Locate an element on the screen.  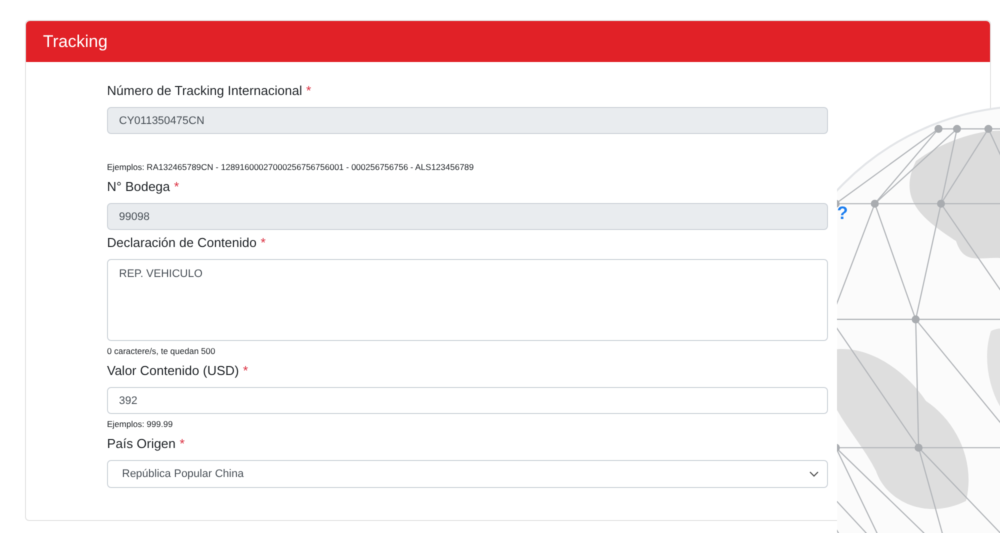
field-hint: Ejemplos: 999.99 is located at coordinates (140, 424).